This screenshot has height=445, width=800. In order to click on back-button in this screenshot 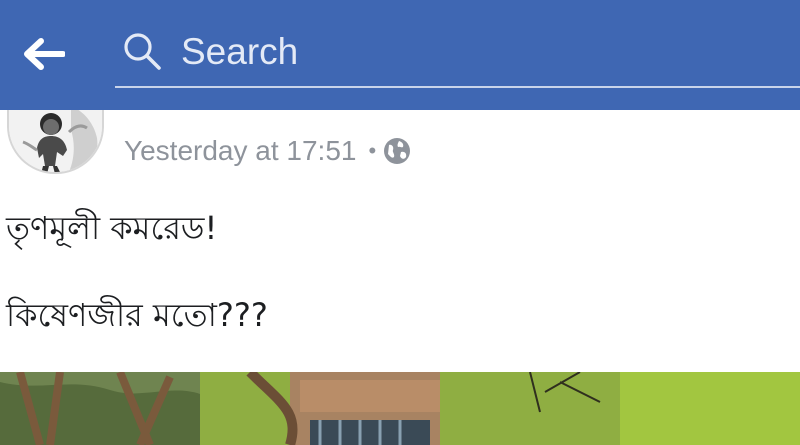, I will do `click(44, 54)`.